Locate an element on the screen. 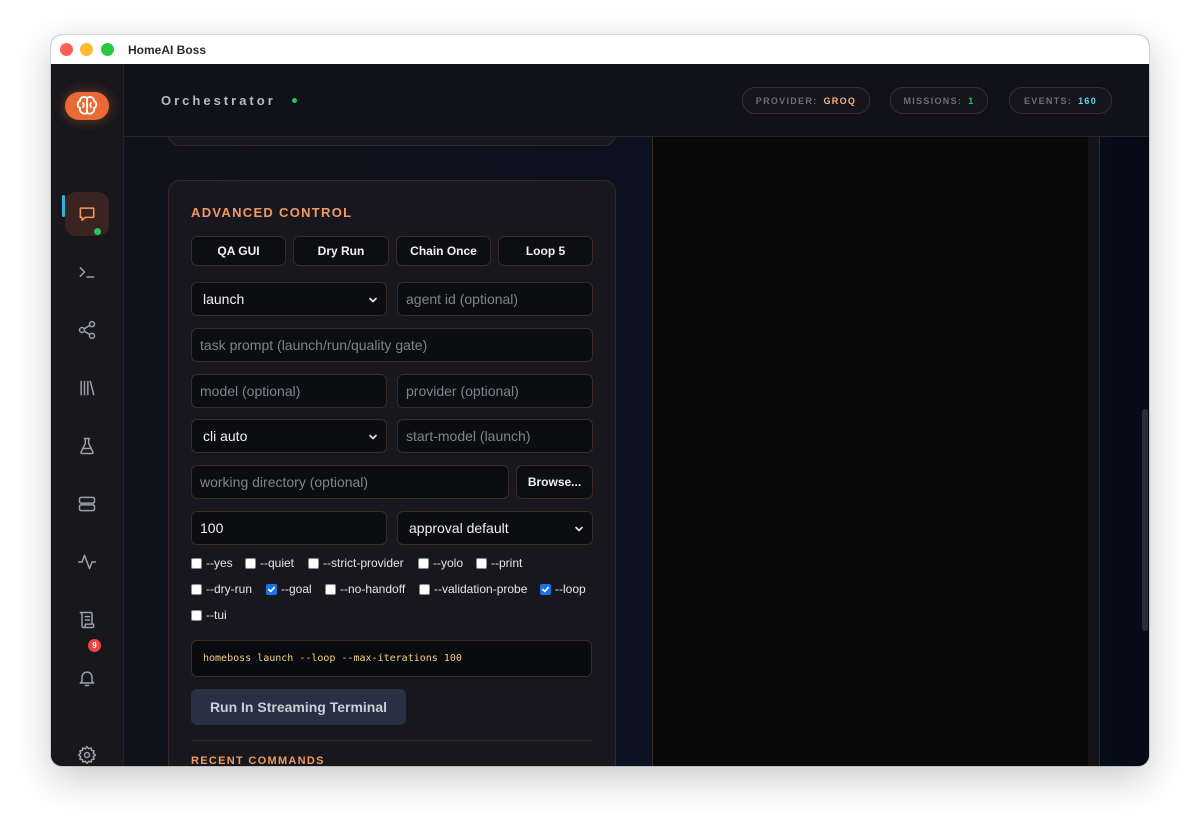 The width and height of the screenshot is (1200, 834). flag-dry-run-checkbox: --dry-run is located at coordinates (221, 589).